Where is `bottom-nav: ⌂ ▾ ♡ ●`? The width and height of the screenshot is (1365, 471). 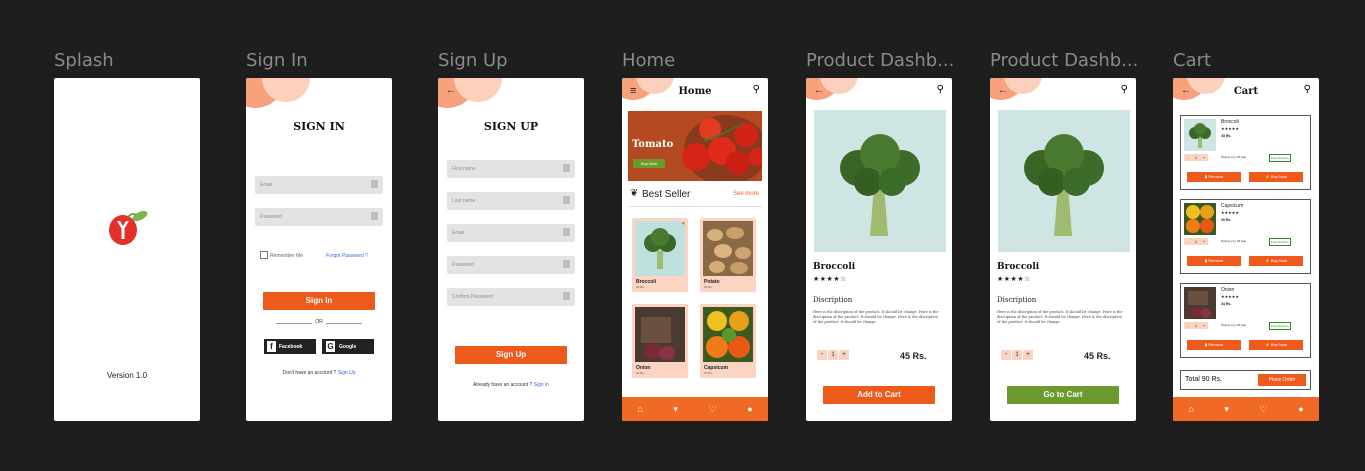 bottom-nav: ⌂ ▾ ♡ ● is located at coordinates (1246, 409).